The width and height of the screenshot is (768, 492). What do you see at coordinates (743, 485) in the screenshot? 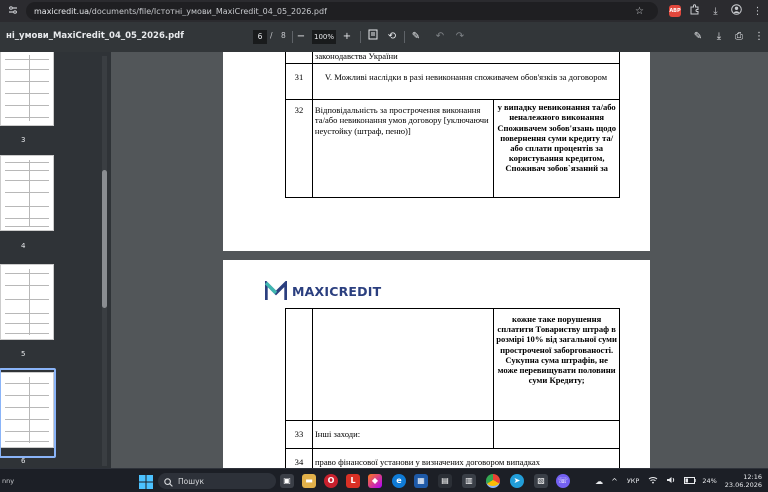
I see `clock-date: 23.06.2026` at bounding box center [743, 485].